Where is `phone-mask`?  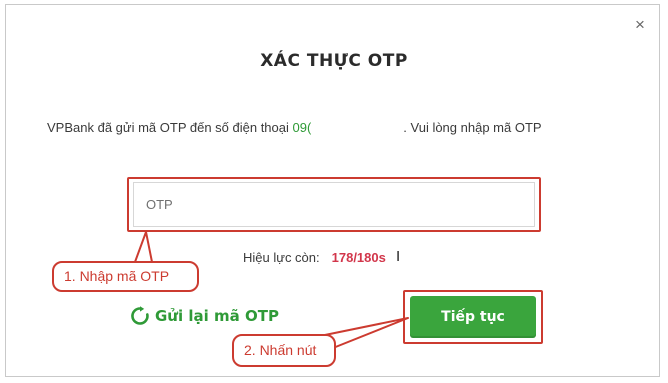 phone-mask is located at coordinates (357, 129).